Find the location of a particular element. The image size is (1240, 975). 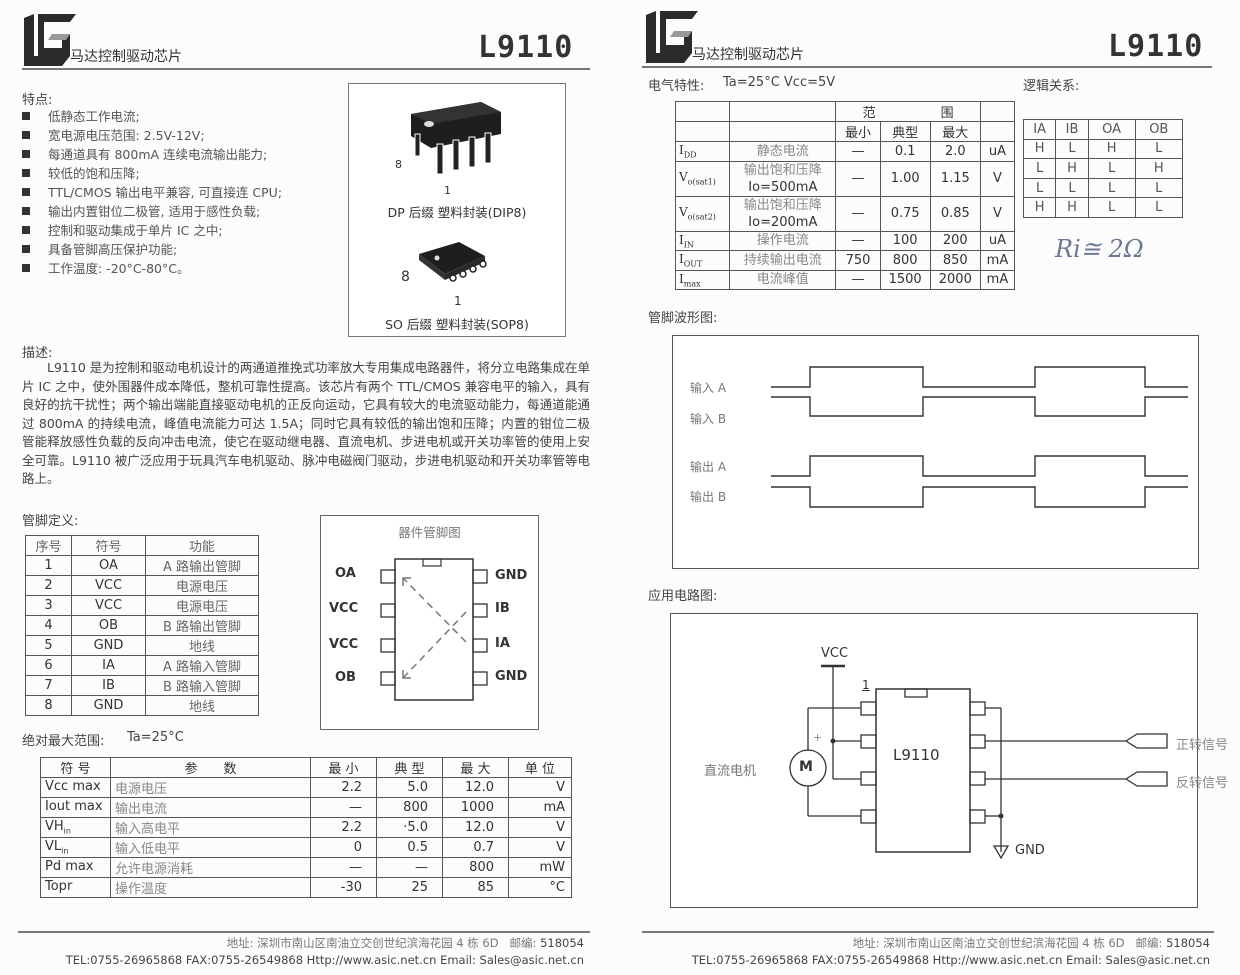

max-value-cell: 12.0 is located at coordinates (475, 827).